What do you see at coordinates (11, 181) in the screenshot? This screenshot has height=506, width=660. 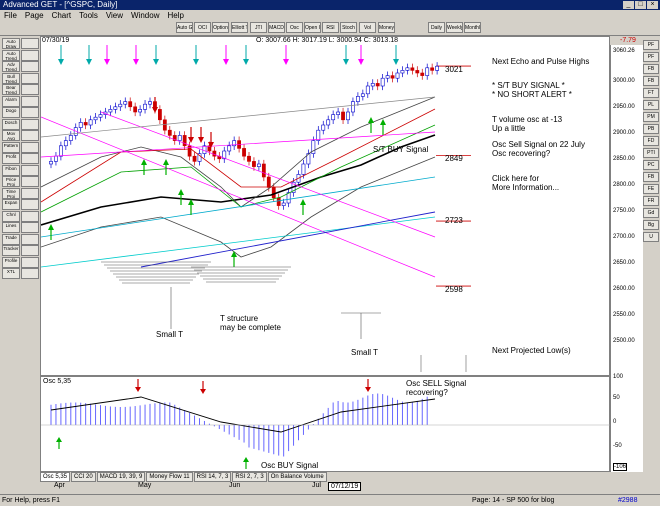 I see `tool-price-proj-button: Price Proj` at bounding box center [11, 181].